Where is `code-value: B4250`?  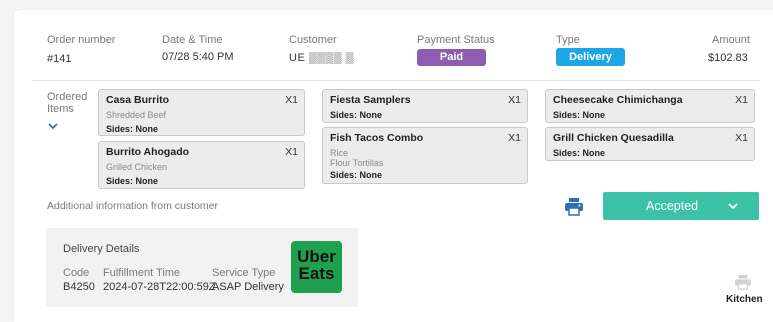
code-value: B4250 is located at coordinates (79, 287).